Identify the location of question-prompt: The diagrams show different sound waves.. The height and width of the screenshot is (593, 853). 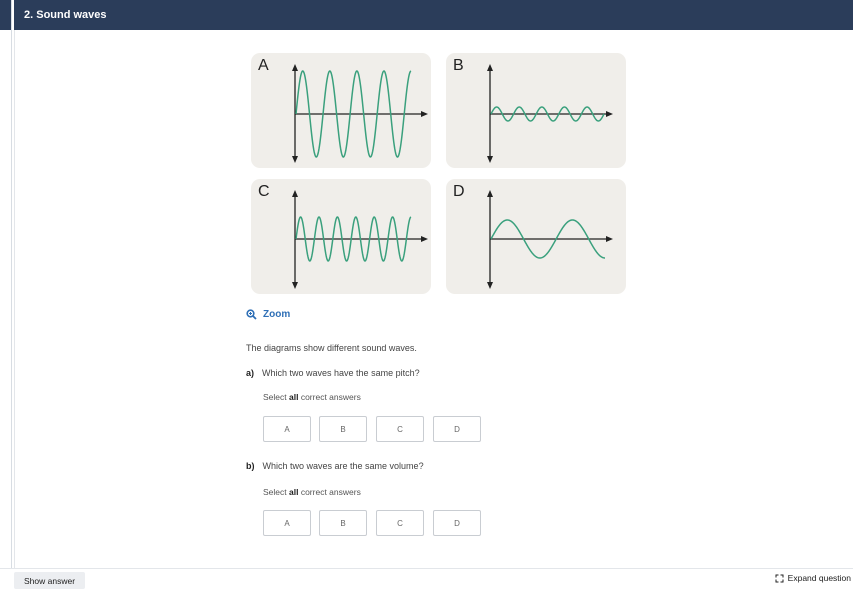
(331, 348).